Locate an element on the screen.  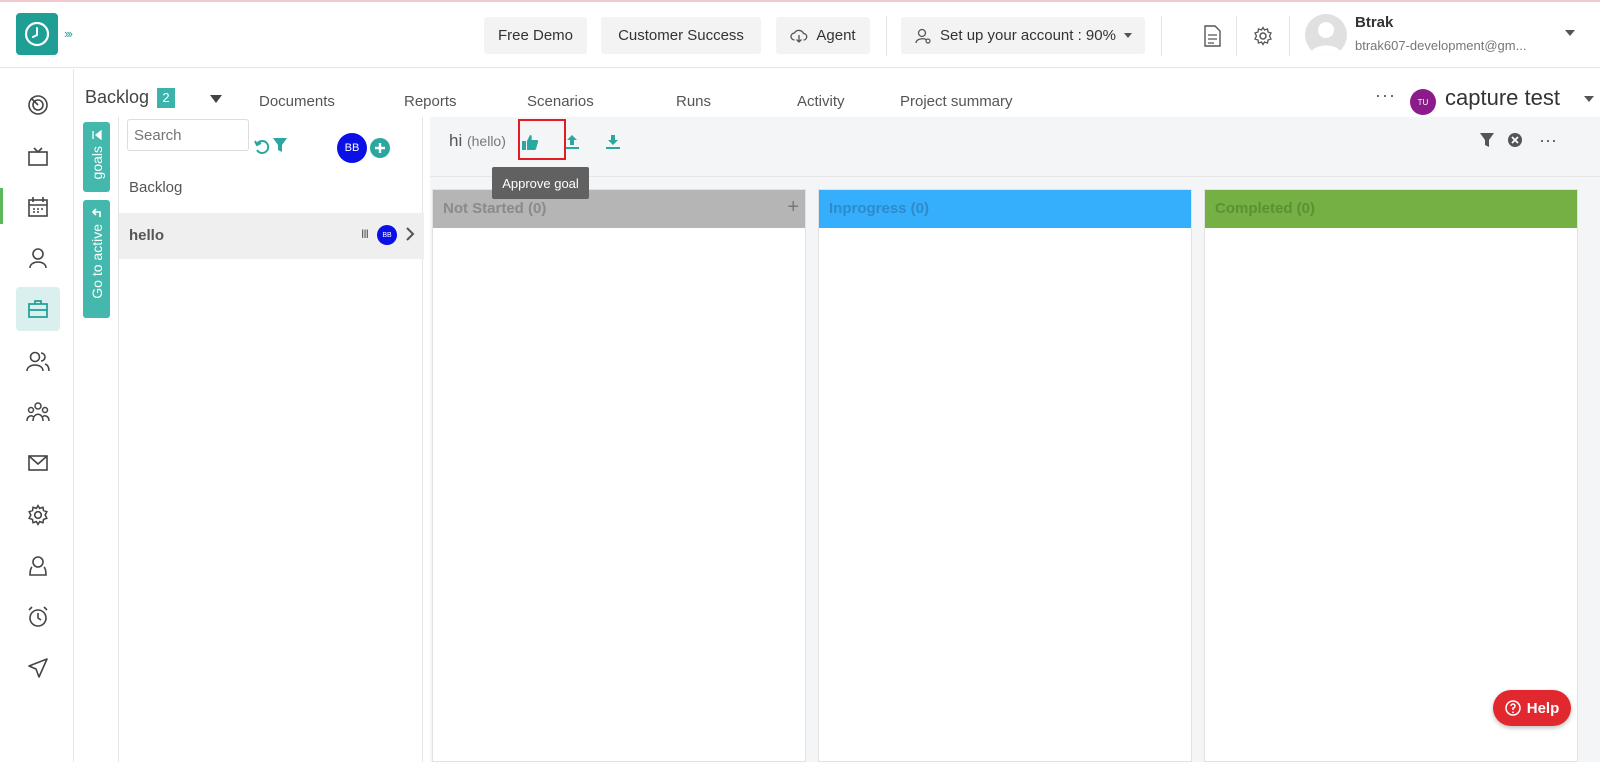
goal-name: hello is located at coordinates (147, 235).